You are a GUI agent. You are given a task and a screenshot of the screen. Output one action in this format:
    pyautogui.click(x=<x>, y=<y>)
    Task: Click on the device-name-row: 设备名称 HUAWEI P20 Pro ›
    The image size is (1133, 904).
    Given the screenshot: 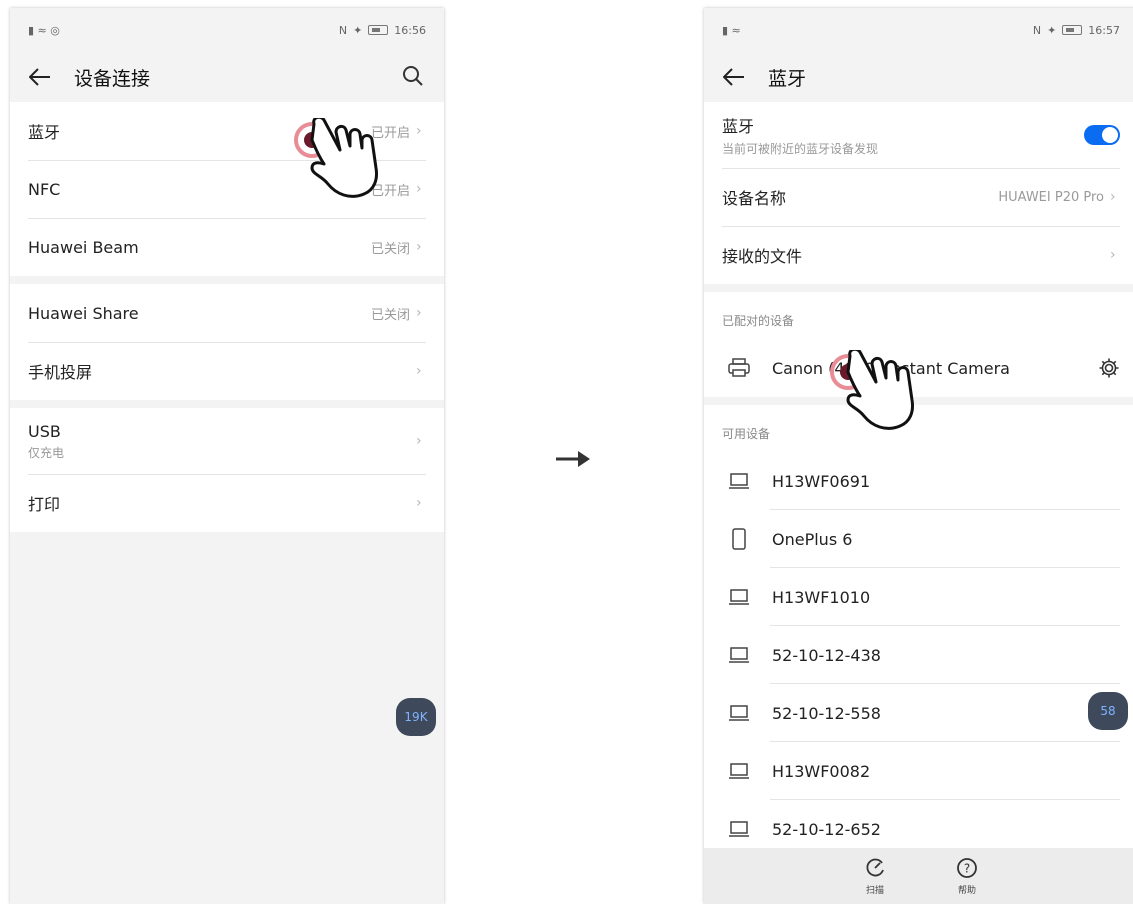 What is the action you would take?
    pyautogui.click(x=918, y=197)
    